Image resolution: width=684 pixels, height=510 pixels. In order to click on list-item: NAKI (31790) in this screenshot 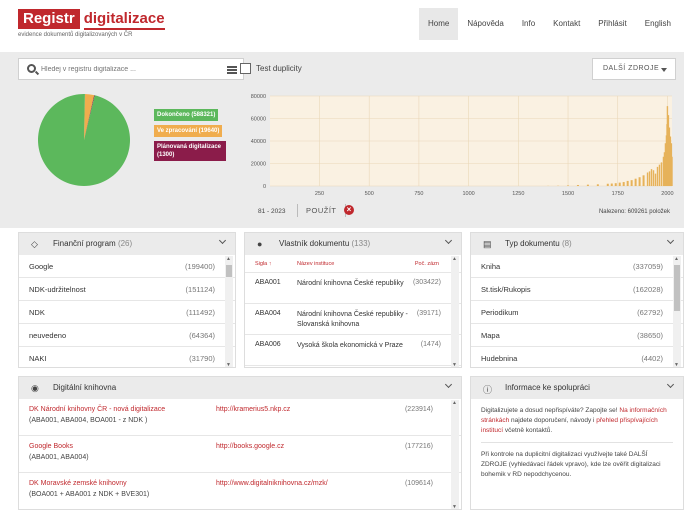, I will do `click(127, 357)`.